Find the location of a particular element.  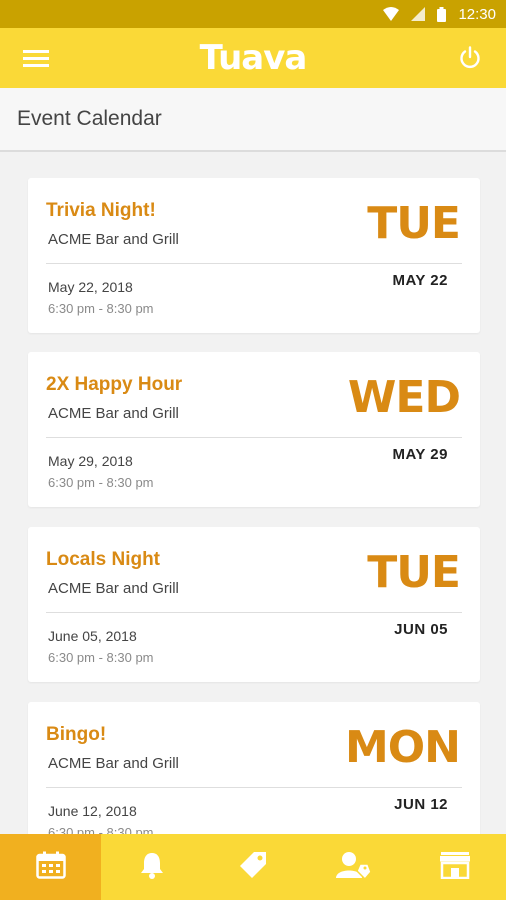

event-date: June 12, 2018 is located at coordinates (92, 811).